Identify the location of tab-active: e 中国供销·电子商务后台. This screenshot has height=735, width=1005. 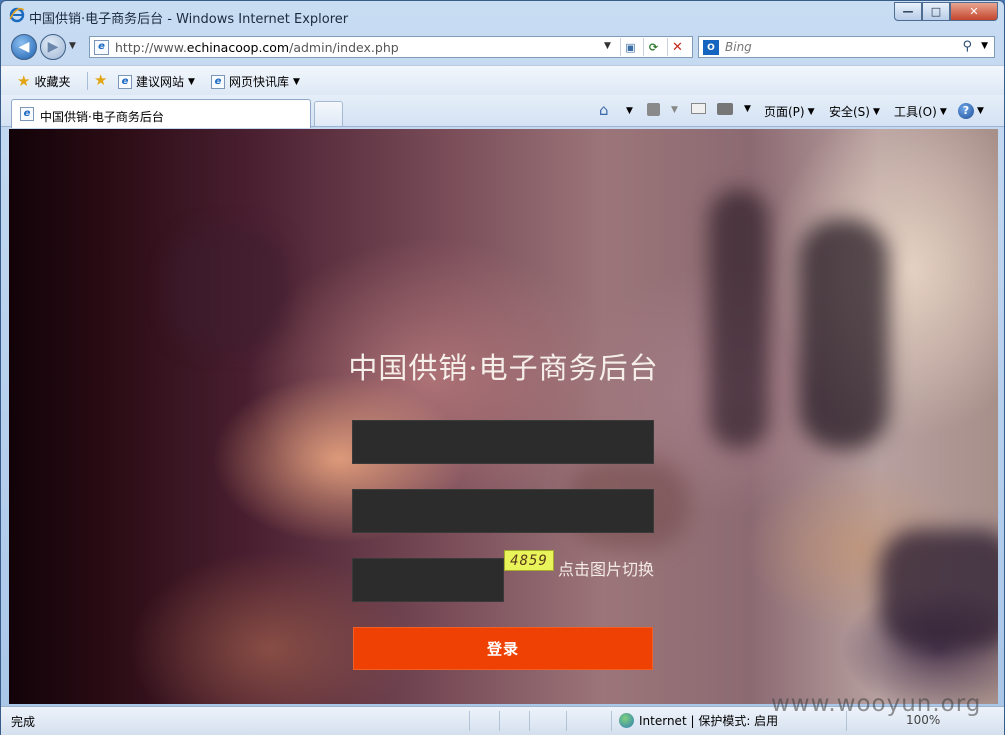
(161, 113).